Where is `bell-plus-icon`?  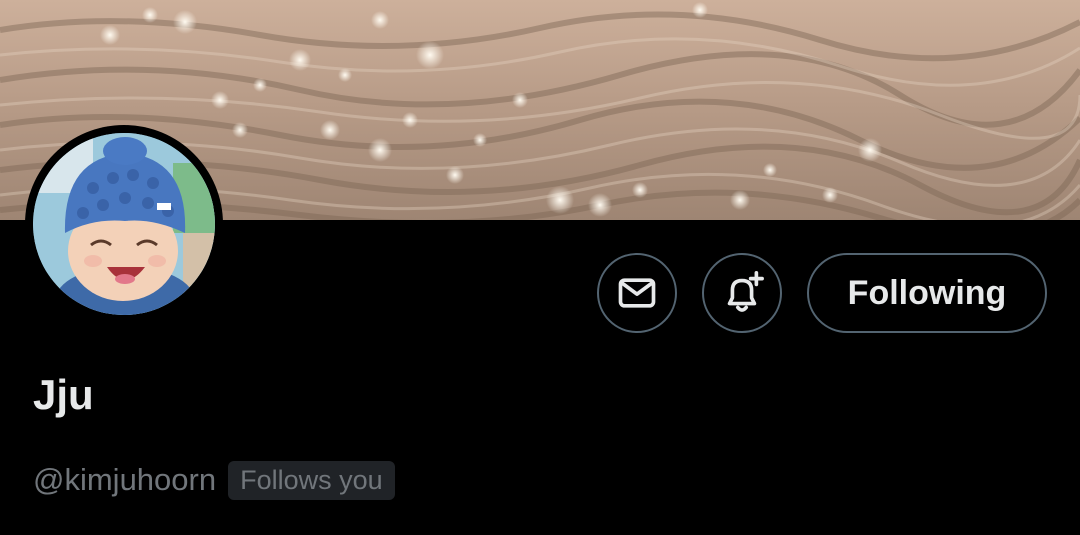
bell-plus-icon is located at coordinates (745, 291).